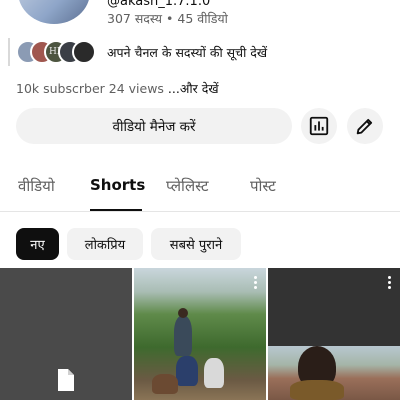  I want to click on channel-header: @akash_1.7.1.0 307 सदस्य • 45 वीडियो, so click(200, 16).